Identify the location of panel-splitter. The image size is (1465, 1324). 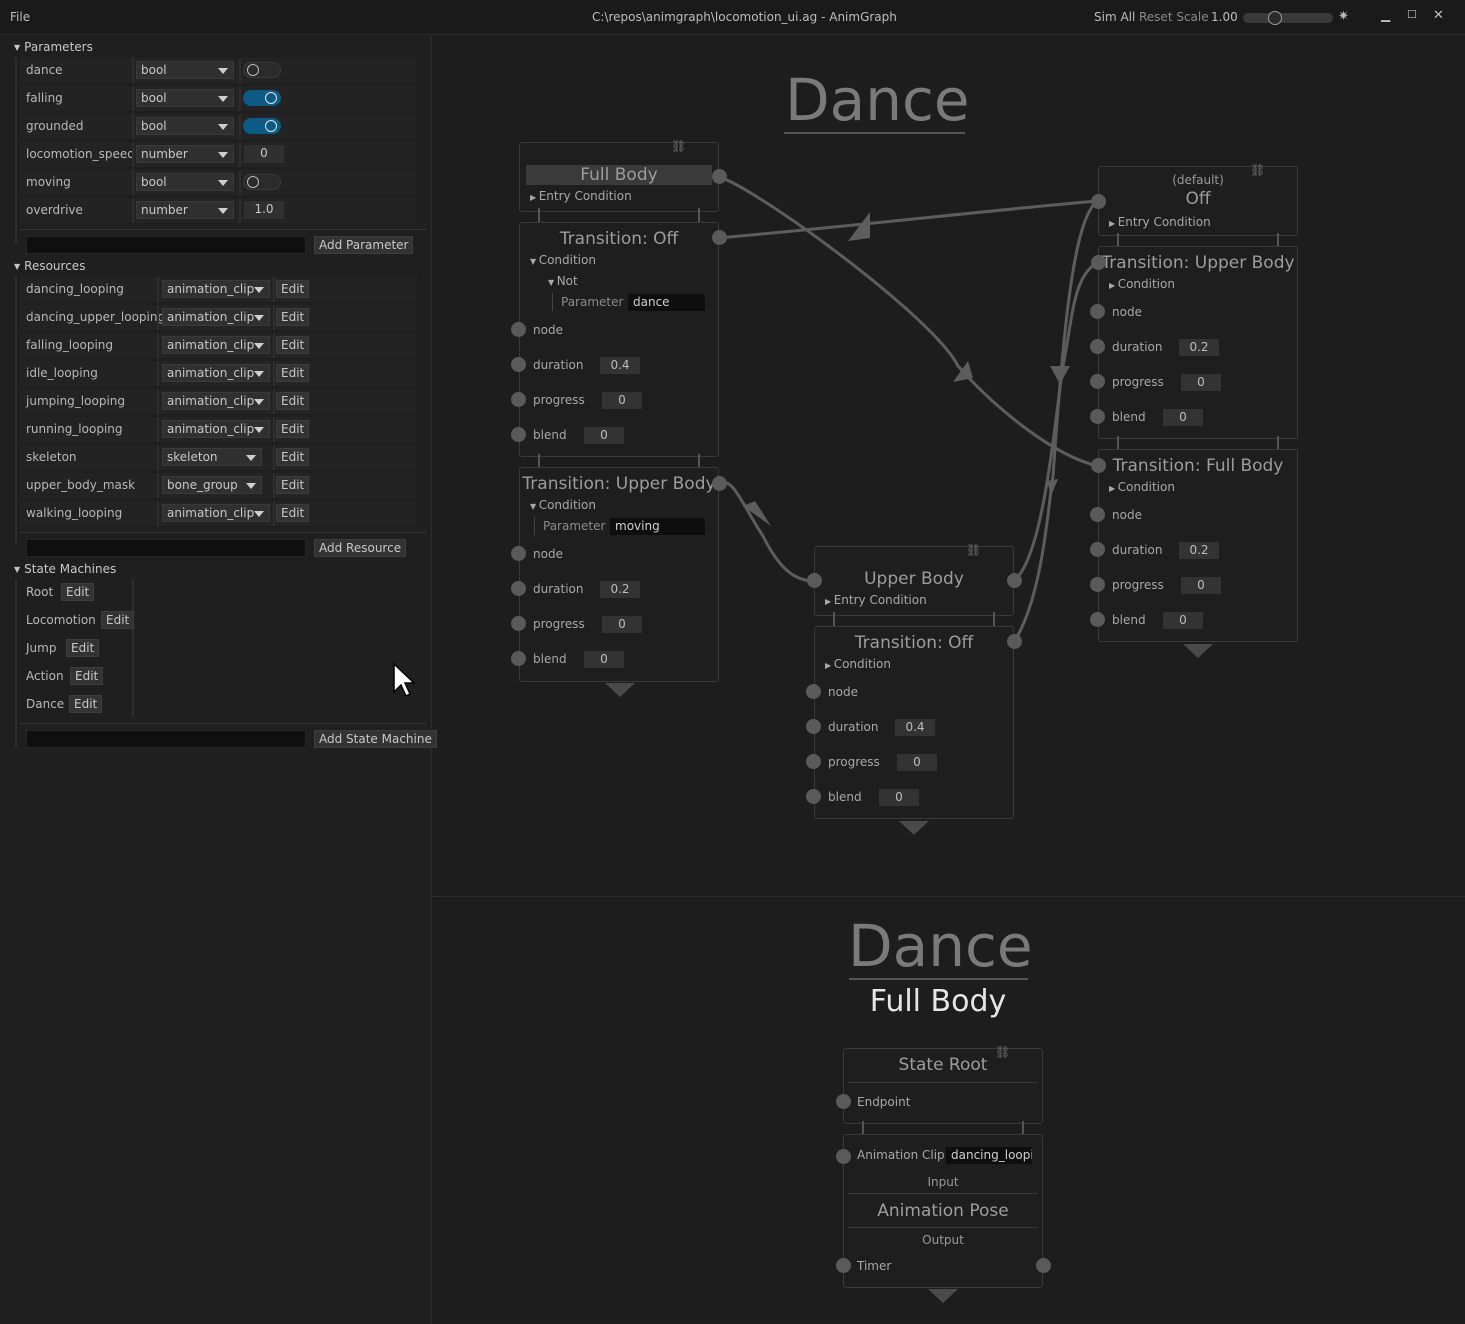
(949, 896).